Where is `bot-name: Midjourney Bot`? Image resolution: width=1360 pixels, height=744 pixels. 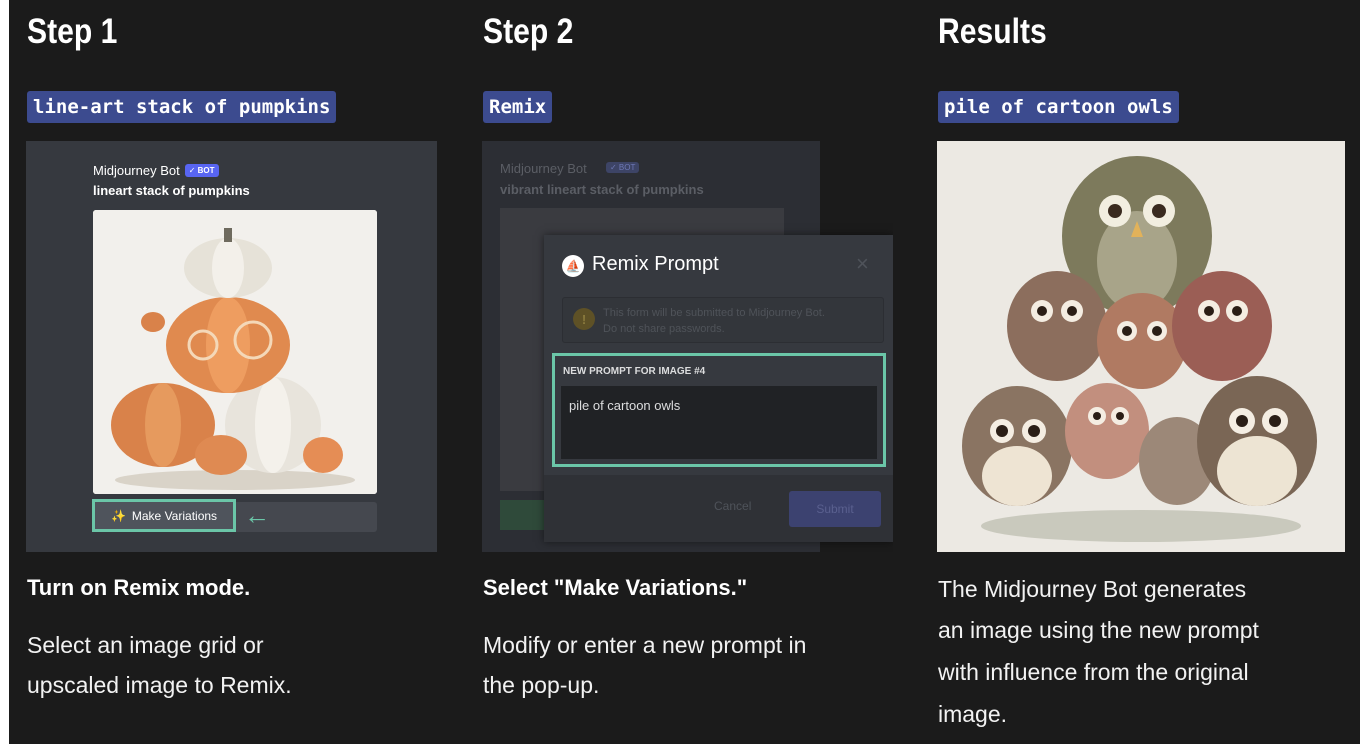
bot-name: Midjourney Bot is located at coordinates (136, 170).